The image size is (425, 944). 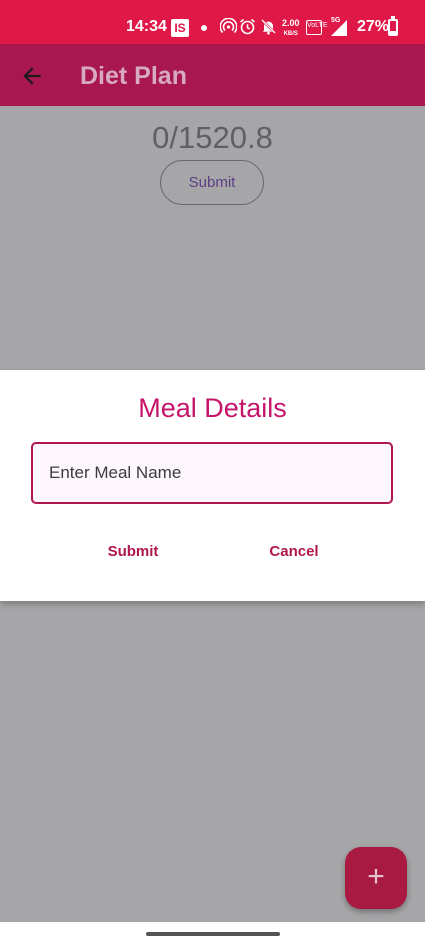 I want to click on arrow-left-icon, so click(x=32, y=76).